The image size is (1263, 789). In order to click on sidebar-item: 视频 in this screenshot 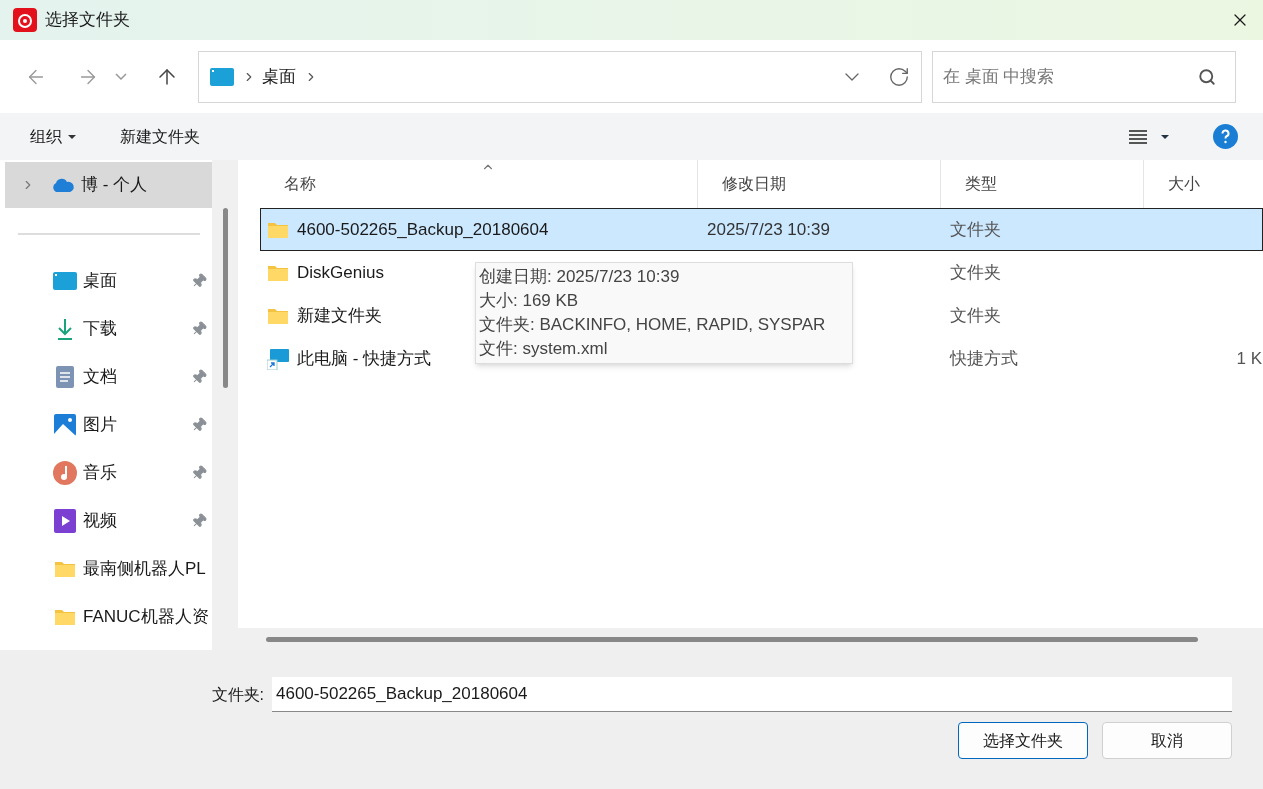, I will do `click(106, 521)`.